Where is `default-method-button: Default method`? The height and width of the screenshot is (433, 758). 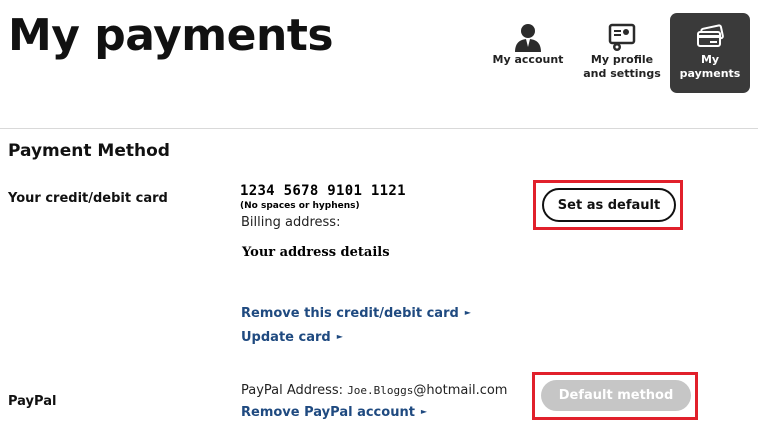 default-method-button: Default method is located at coordinates (616, 395).